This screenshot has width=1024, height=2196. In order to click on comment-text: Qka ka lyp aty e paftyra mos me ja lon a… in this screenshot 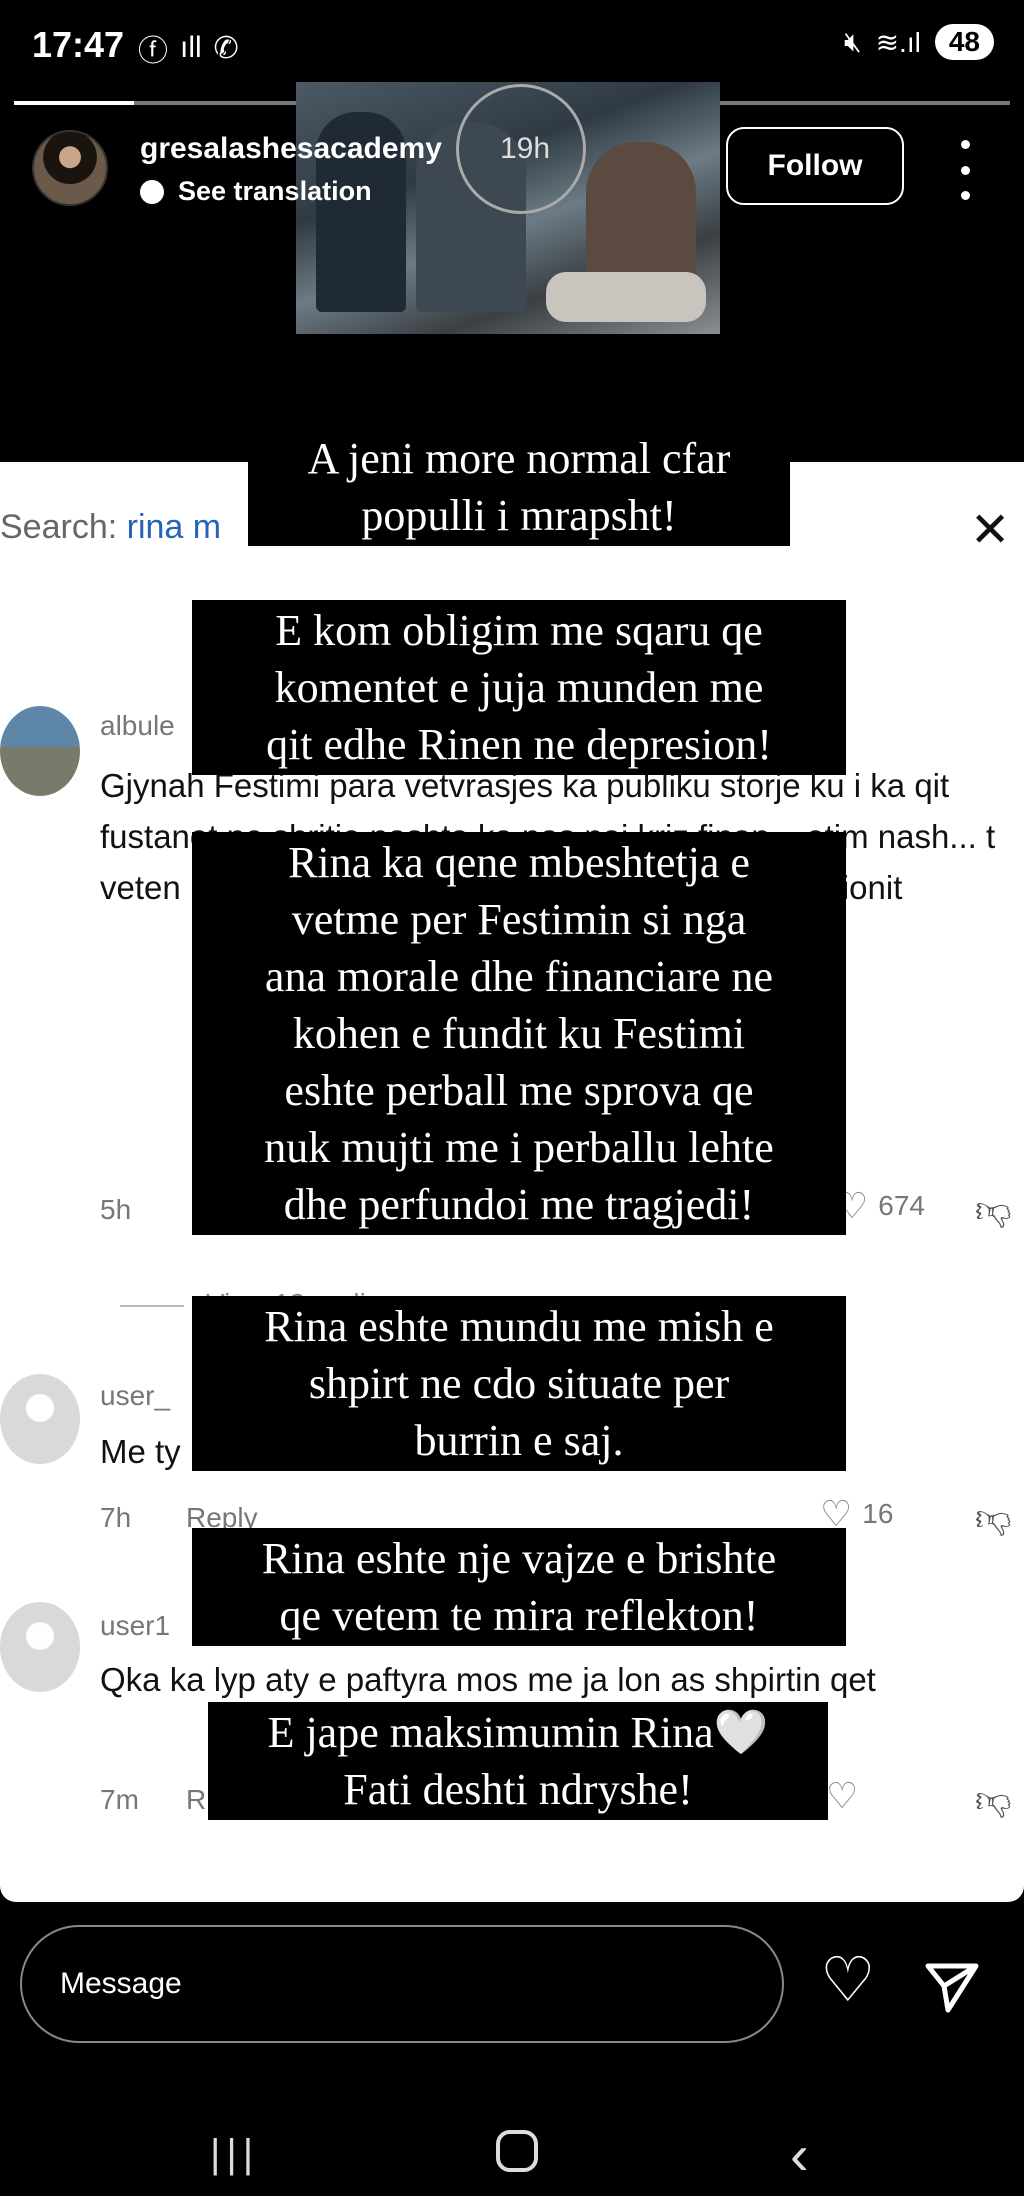, I will do `click(488, 1679)`.